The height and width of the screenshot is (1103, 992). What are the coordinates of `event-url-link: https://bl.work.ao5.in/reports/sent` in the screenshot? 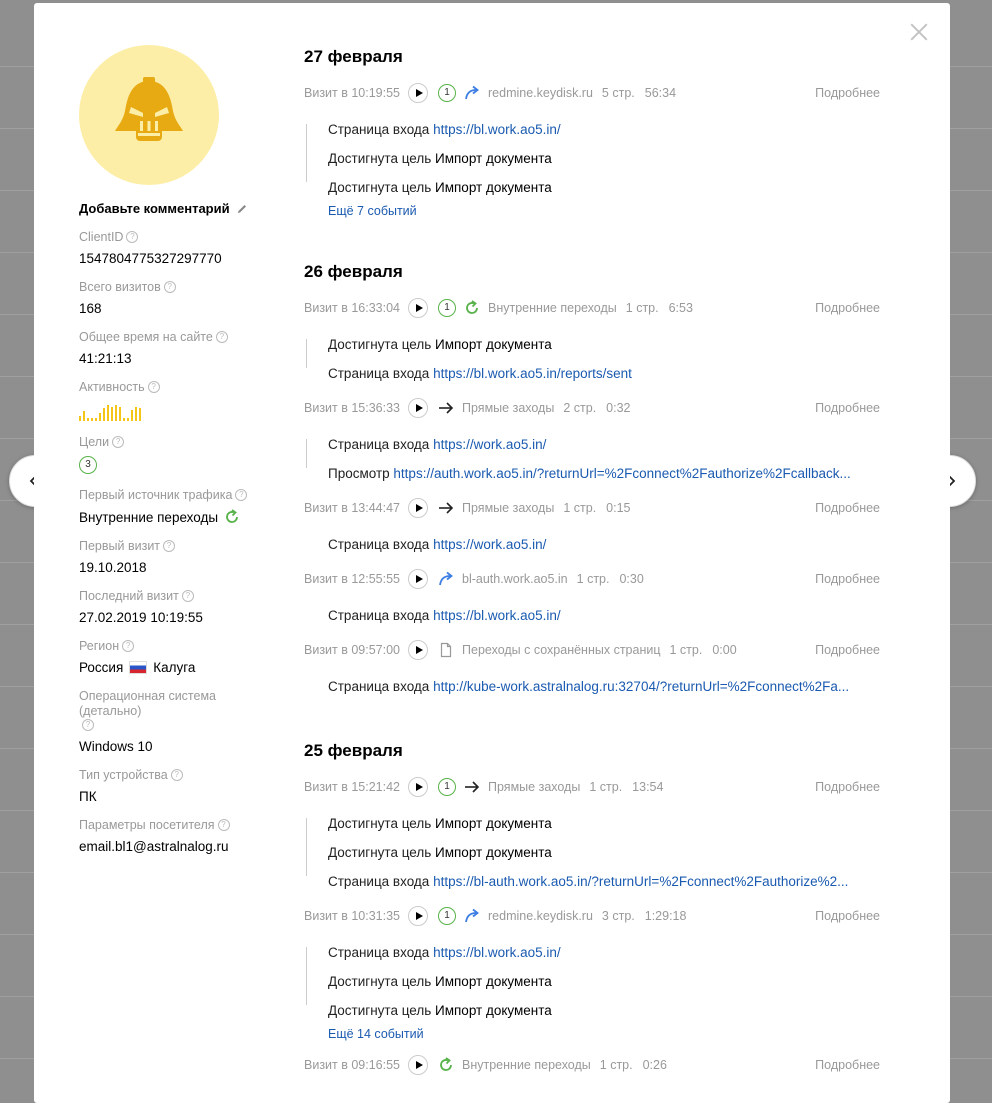 It's located at (532, 373).